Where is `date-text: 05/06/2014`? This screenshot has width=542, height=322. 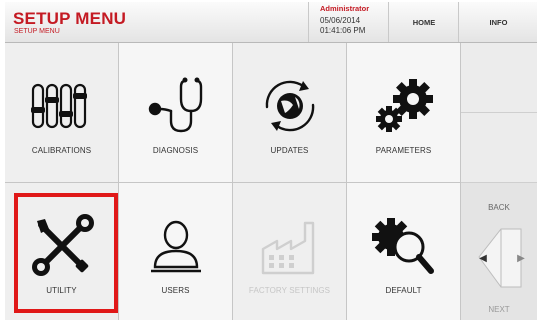
date-text: 05/06/2014 is located at coordinates (340, 20).